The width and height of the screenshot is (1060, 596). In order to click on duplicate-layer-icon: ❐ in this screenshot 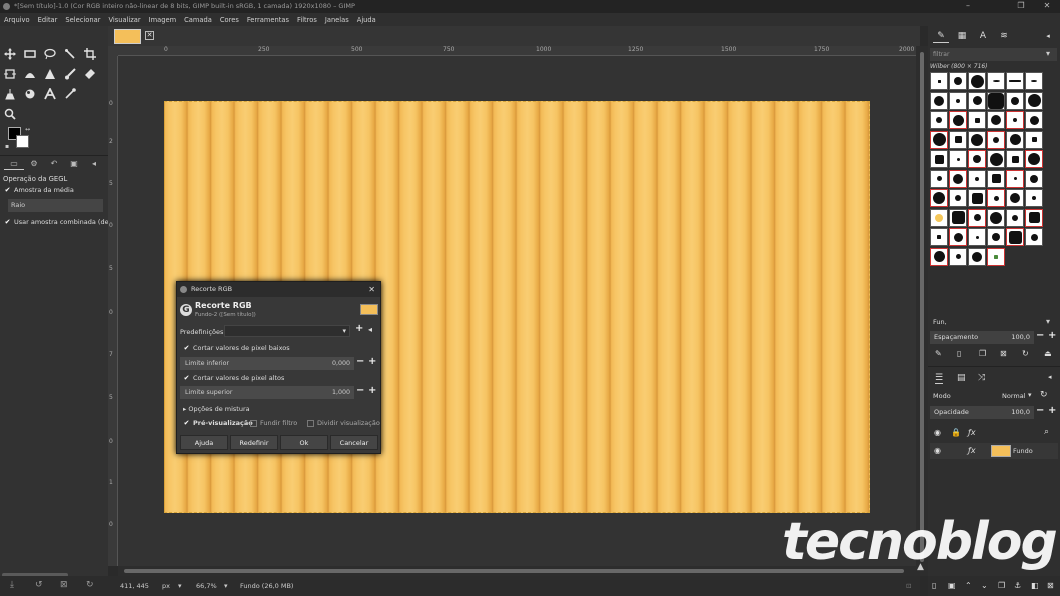, I will do `click(1001, 585)`.